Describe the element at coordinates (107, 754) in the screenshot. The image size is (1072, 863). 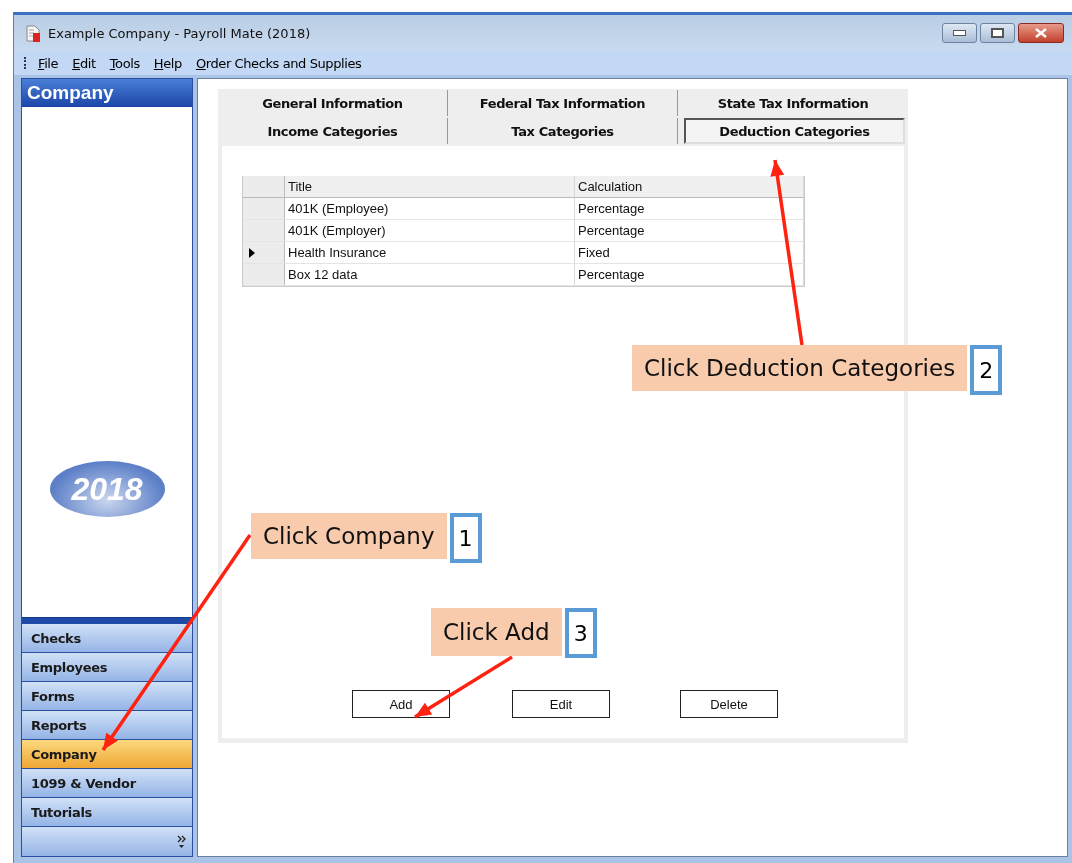
I see `nav-button: Company` at that location.